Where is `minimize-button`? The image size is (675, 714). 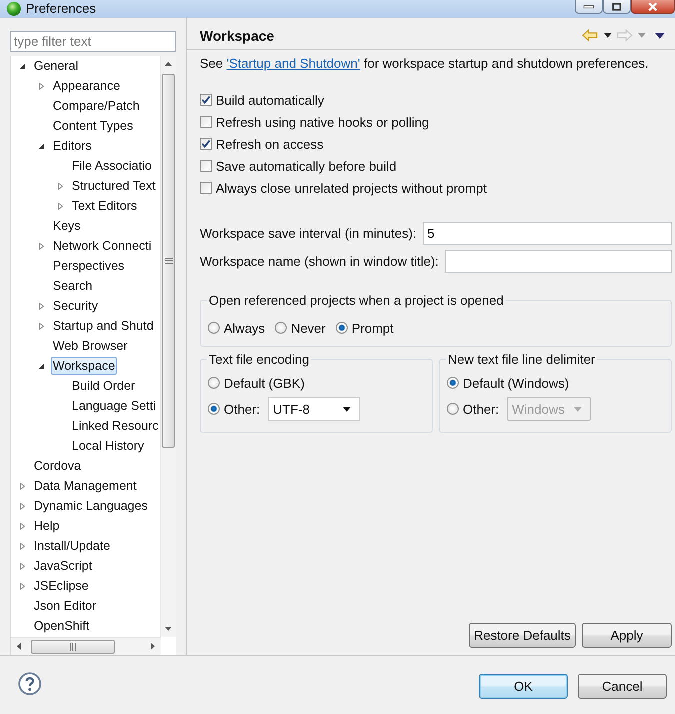 minimize-button is located at coordinates (589, 7).